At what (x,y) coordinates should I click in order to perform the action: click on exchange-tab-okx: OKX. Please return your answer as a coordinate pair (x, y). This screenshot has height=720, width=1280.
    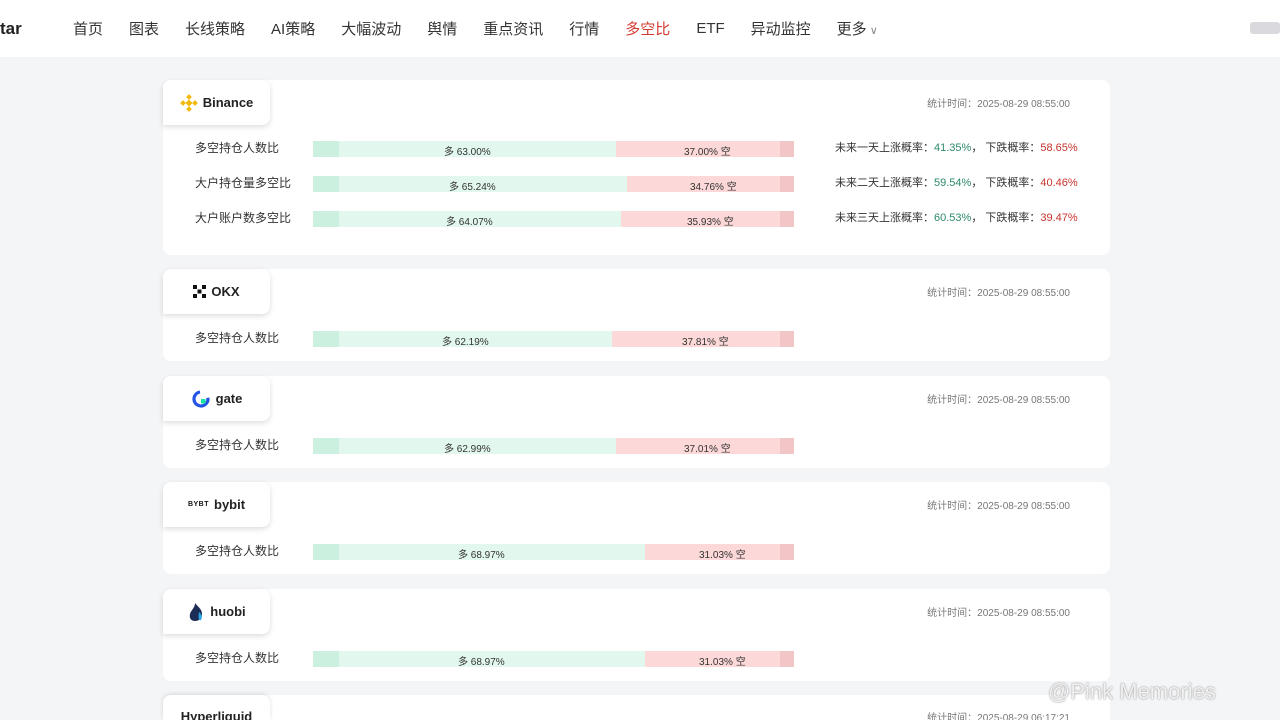
    Looking at the image, I should click on (216, 291).